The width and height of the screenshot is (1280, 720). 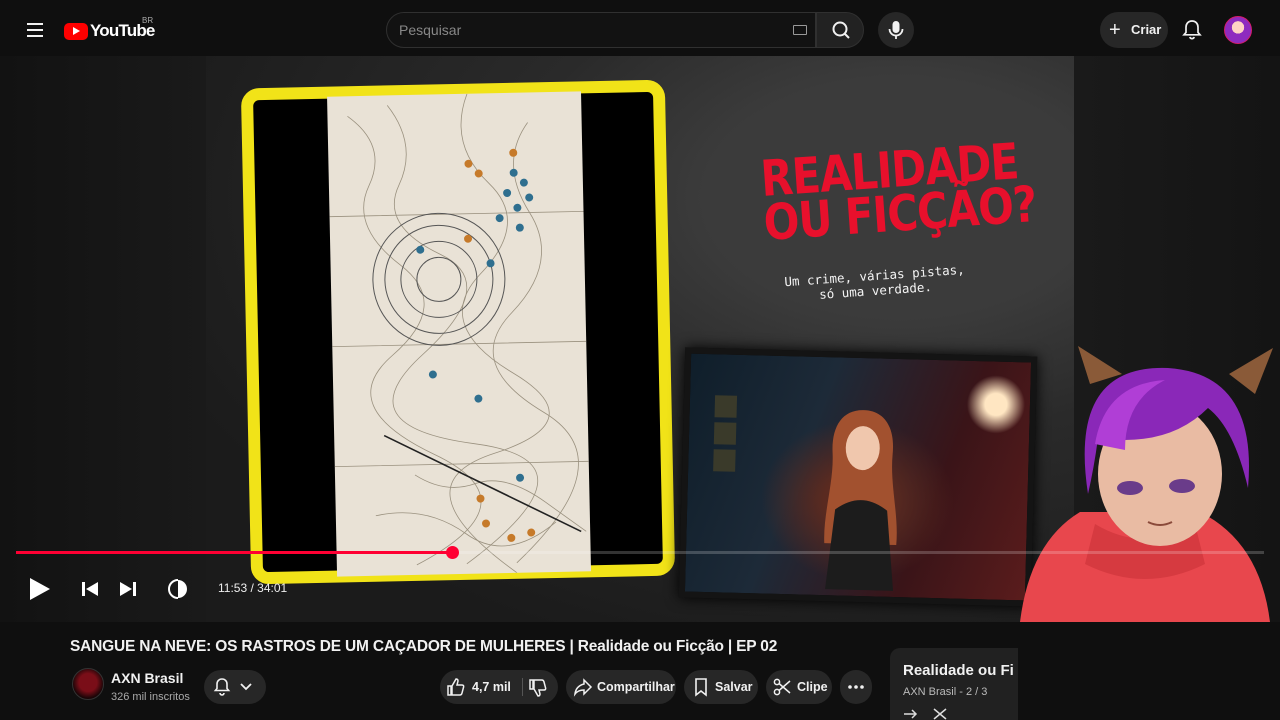 What do you see at coordinates (583, 687) in the screenshot?
I see `share-icon` at bounding box center [583, 687].